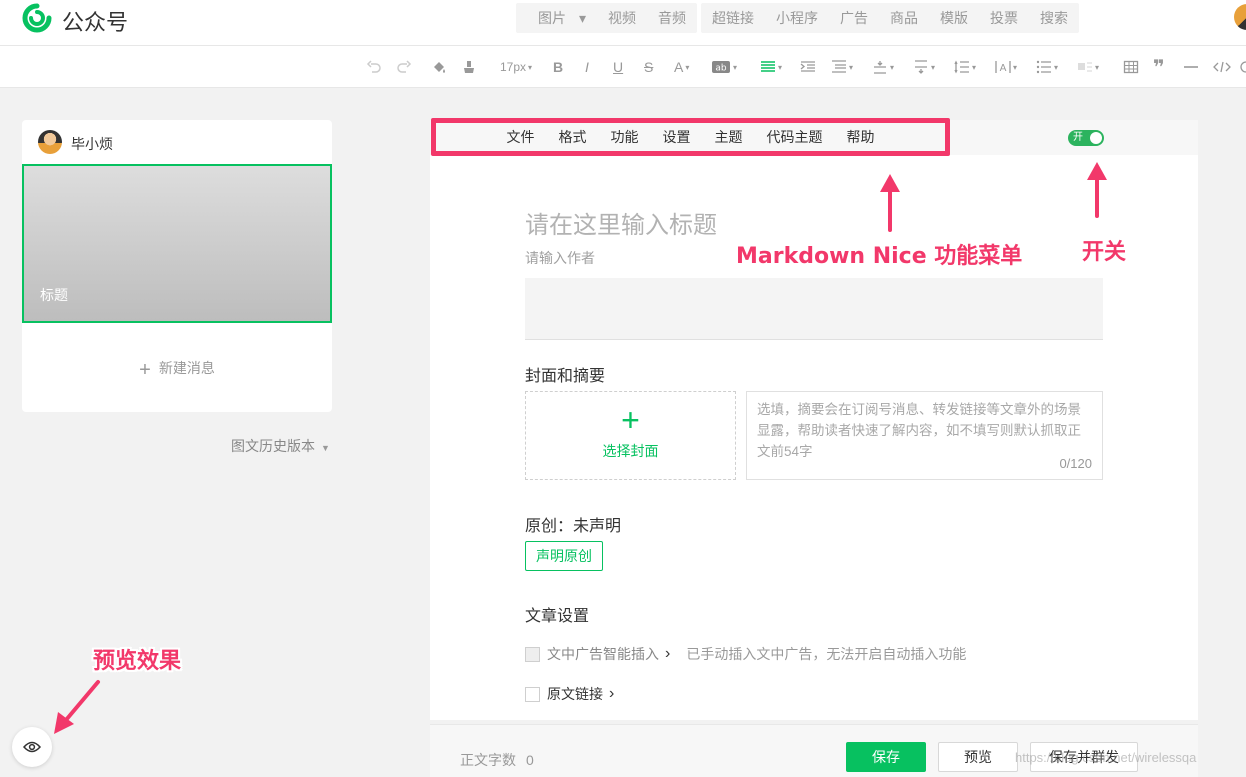  Describe the element at coordinates (557, 616) in the screenshot. I see `article-settings-heading: 文章设置` at that location.